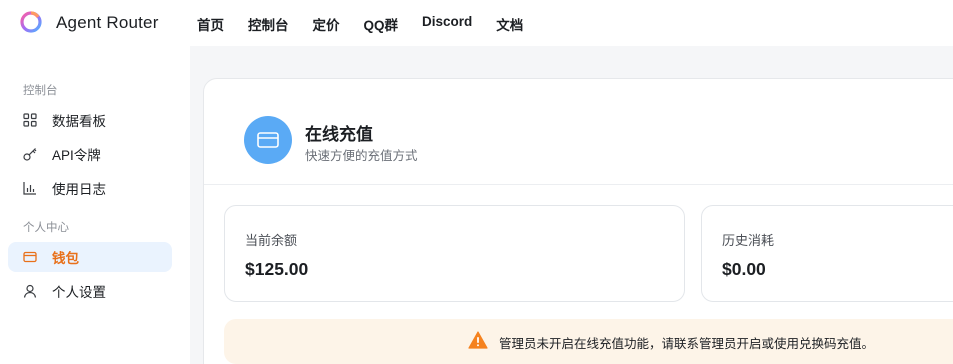 This screenshot has height=364, width=953. Describe the element at coordinates (65, 258) in the screenshot. I see `sidebar-item-label: 钱包` at that location.